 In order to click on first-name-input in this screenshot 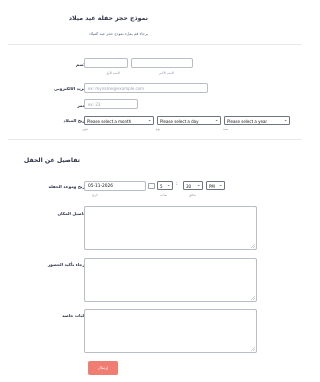, I will do `click(106, 63)`.